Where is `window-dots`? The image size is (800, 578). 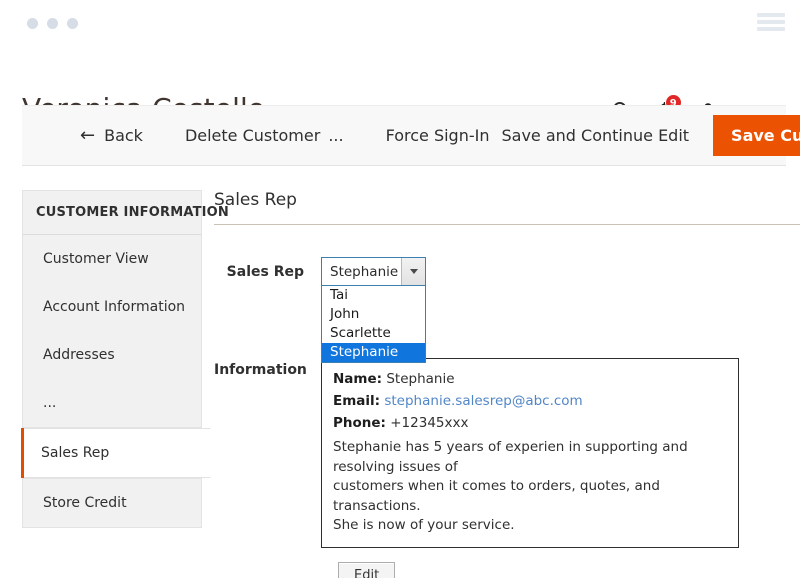 window-dots is located at coordinates (52, 23).